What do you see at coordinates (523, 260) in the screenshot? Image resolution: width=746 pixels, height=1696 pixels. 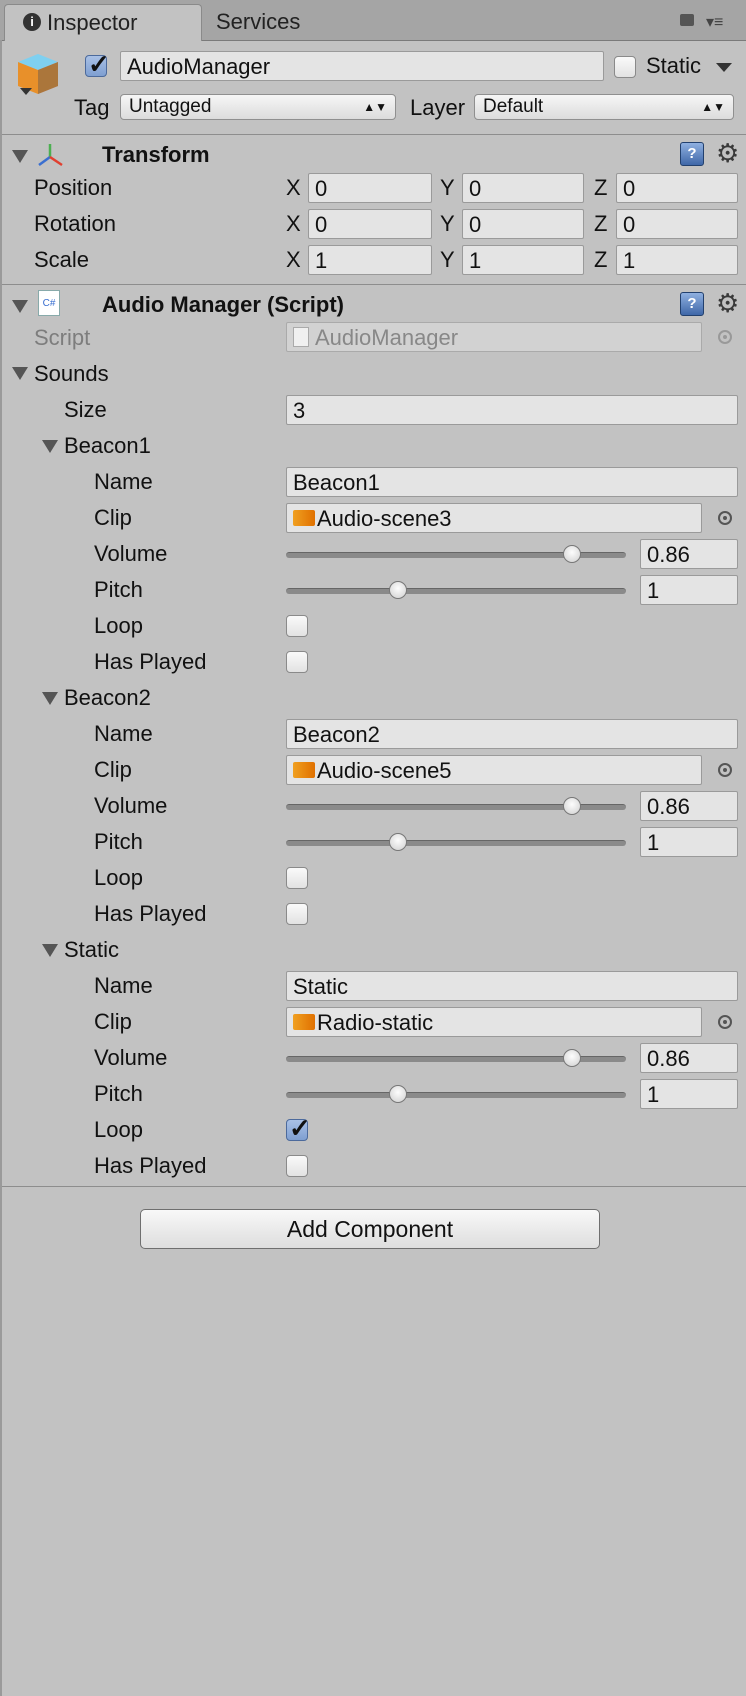 I see `scale-y-input: 1` at bounding box center [523, 260].